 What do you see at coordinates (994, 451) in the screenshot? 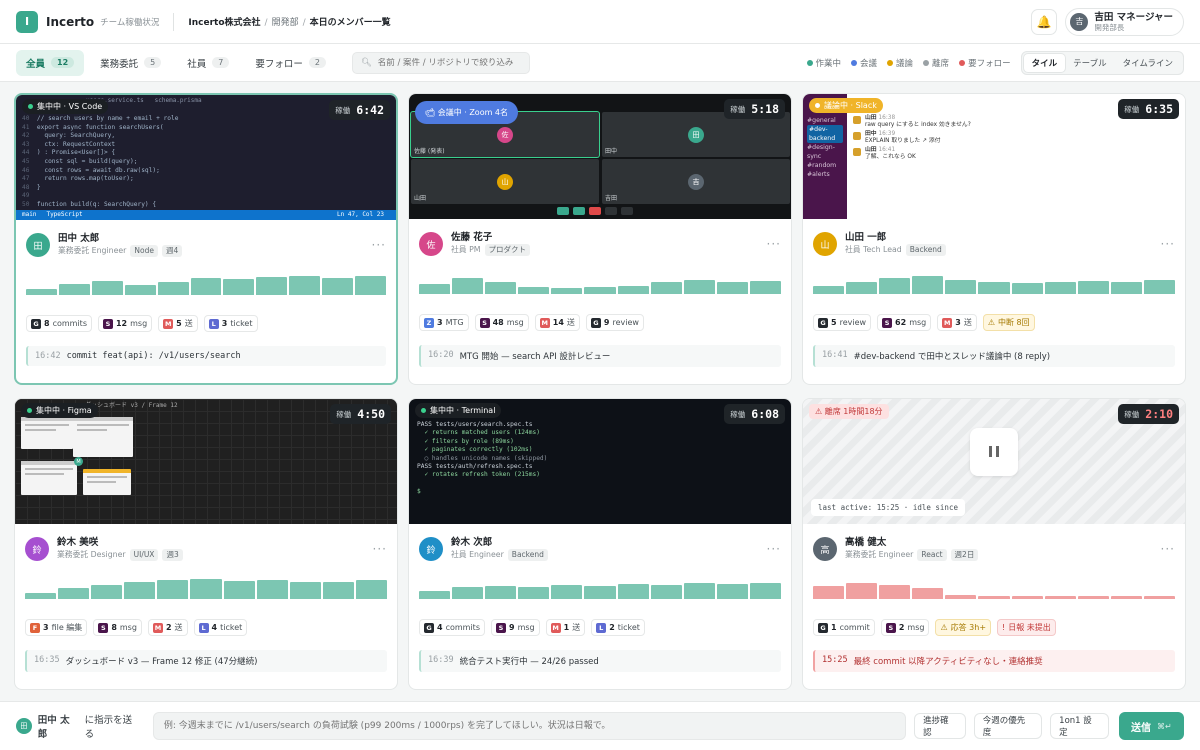
I see `pause-icon` at bounding box center [994, 451].